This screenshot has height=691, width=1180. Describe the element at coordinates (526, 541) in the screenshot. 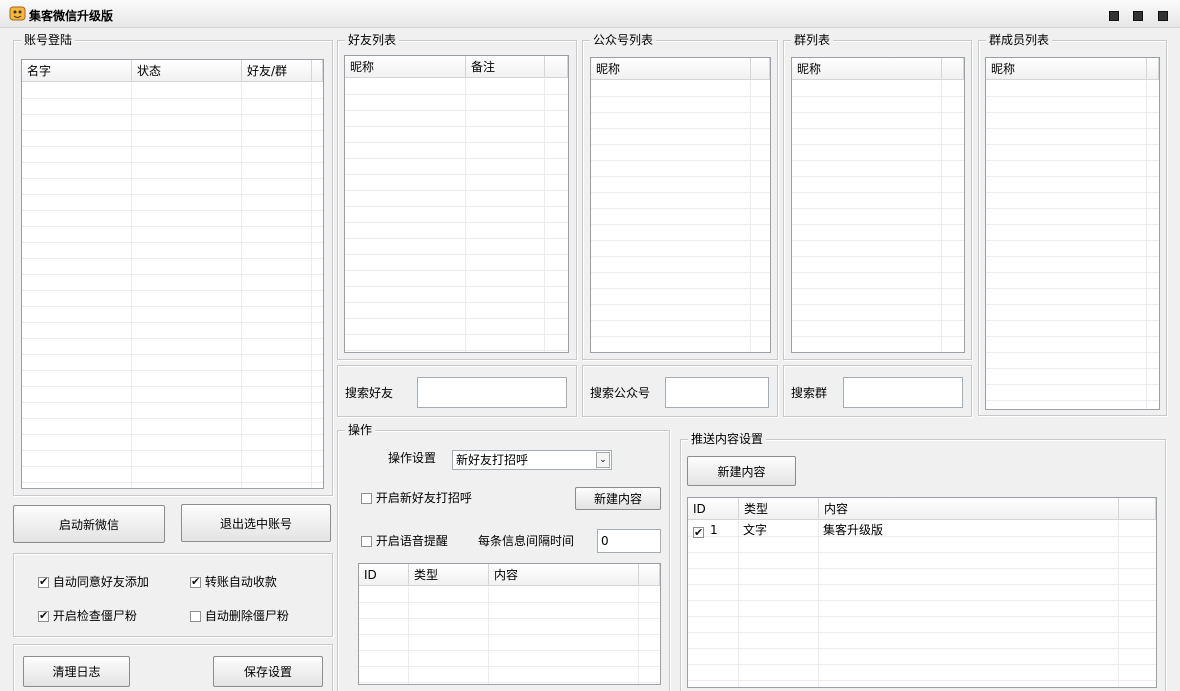

I see `interval-label: 每条信息间隔时间` at that location.